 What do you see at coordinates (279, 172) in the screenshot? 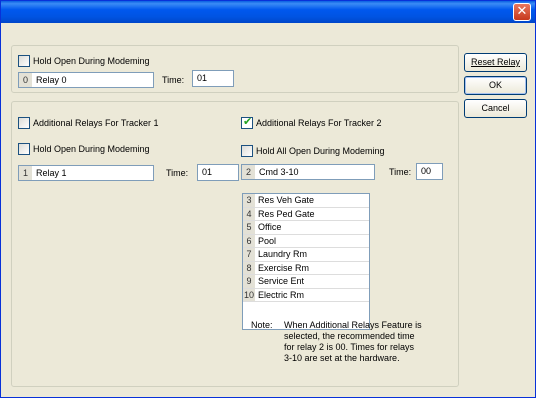
I see `relay-name: Cmd 3-10` at bounding box center [279, 172].